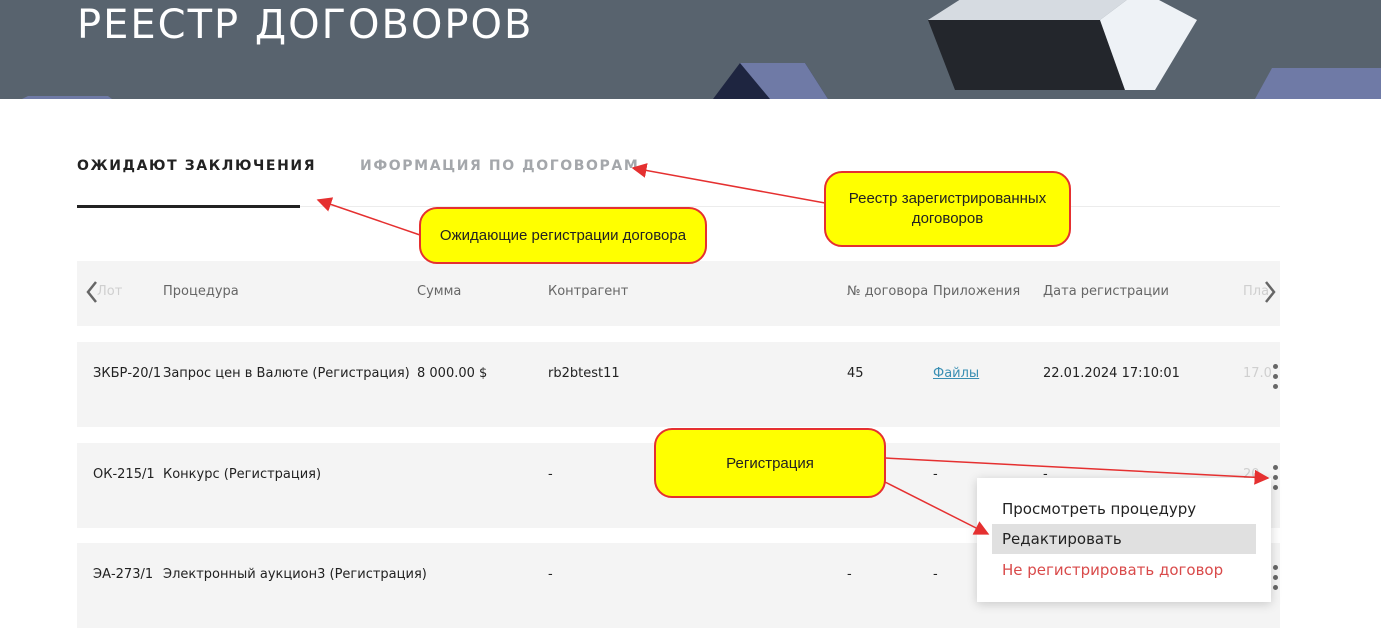 Image resolution: width=1381 pixels, height=636 pixels. What do you see at coordinates (188, 206) in the screenshot?
I see `active-tab-indicator` at bounding box center [188, 206].